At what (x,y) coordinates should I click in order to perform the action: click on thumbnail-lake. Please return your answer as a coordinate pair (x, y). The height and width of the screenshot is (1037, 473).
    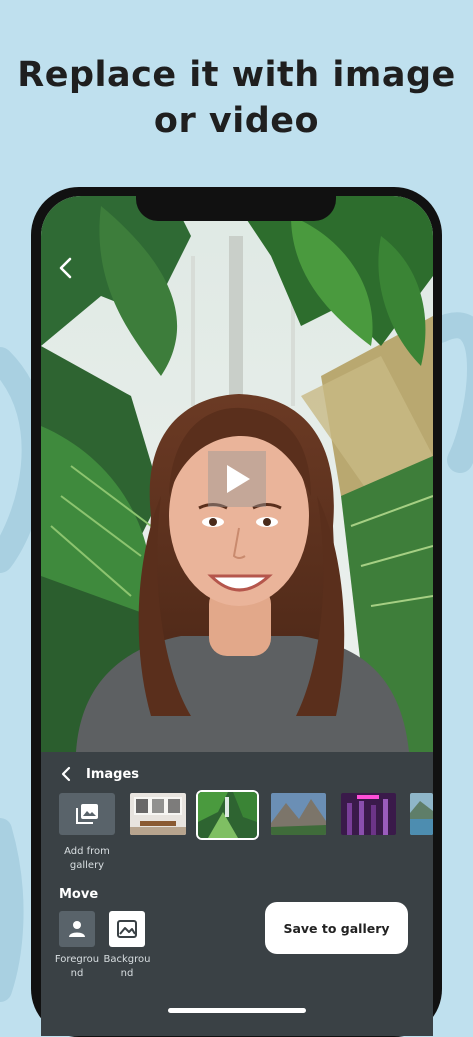
    Looking at the image, I should click on (421, 814).